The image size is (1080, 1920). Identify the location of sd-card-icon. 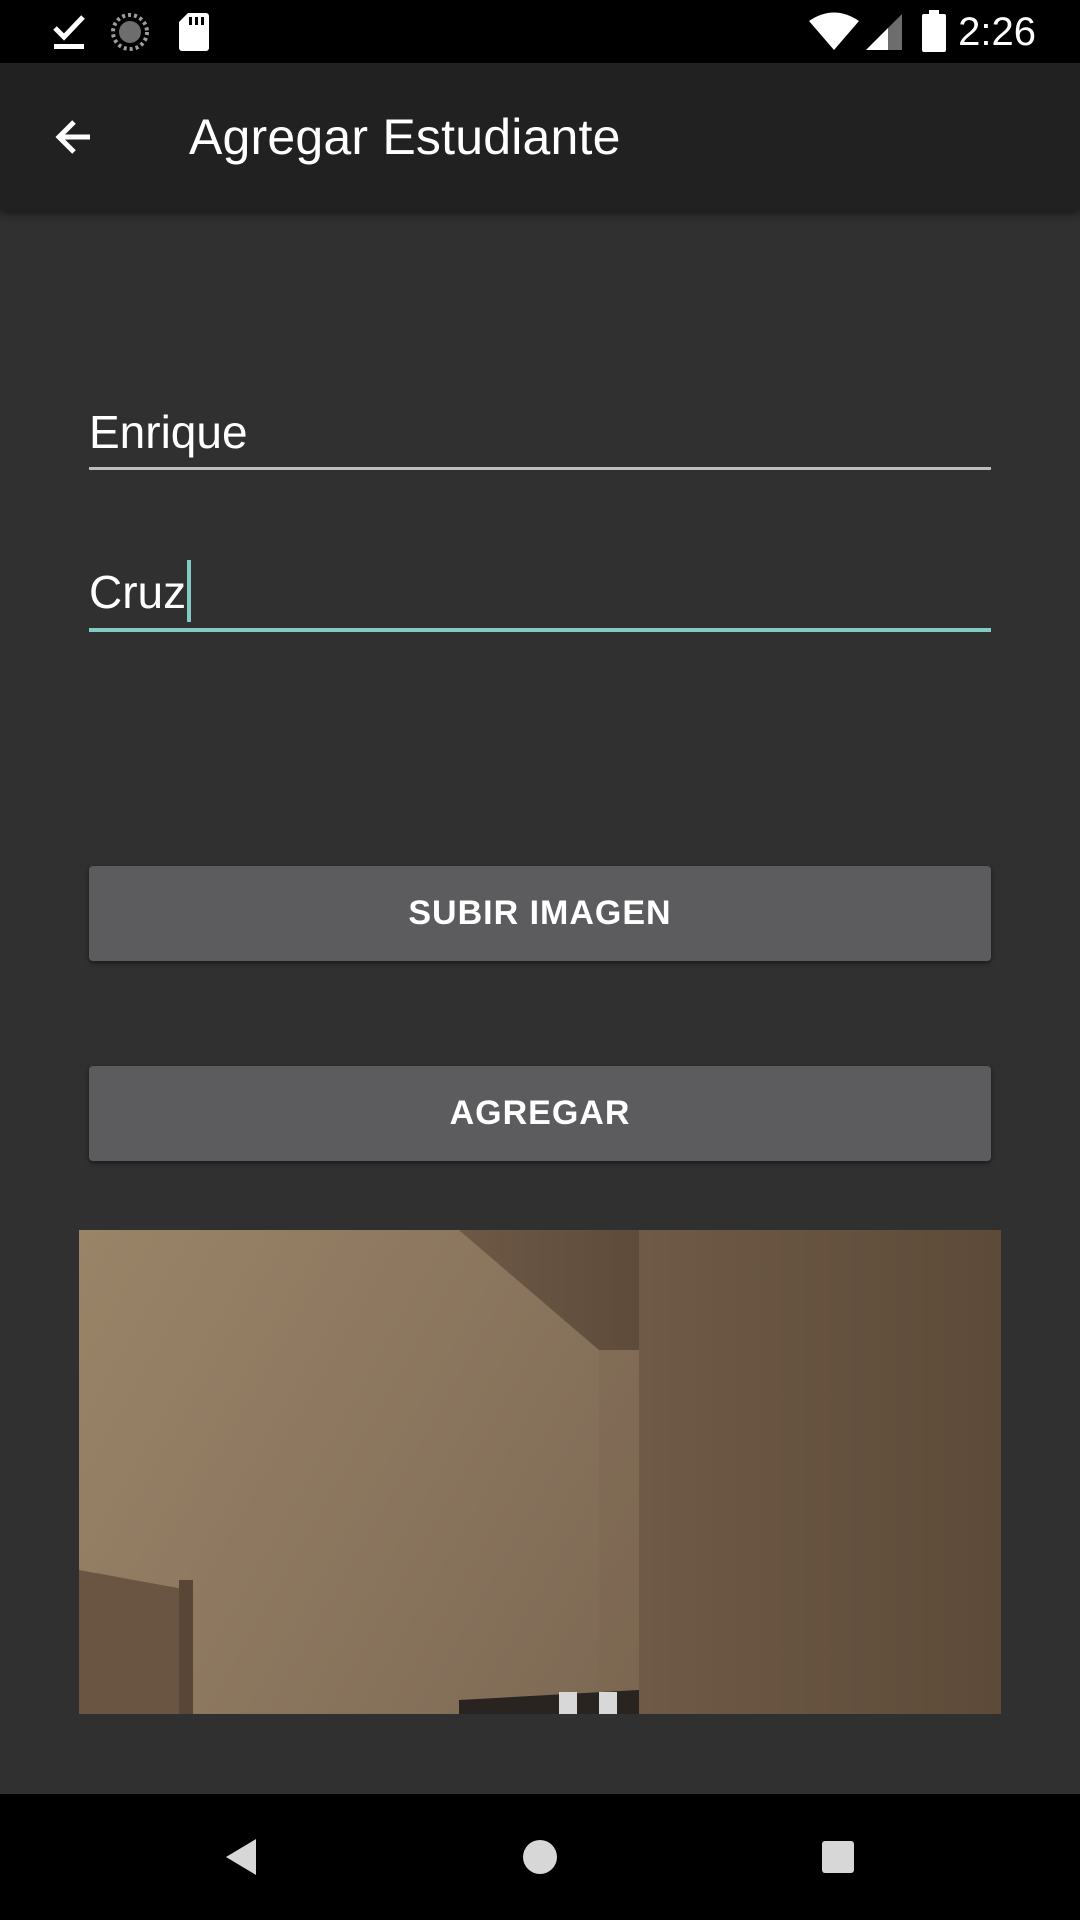
(194, 32).